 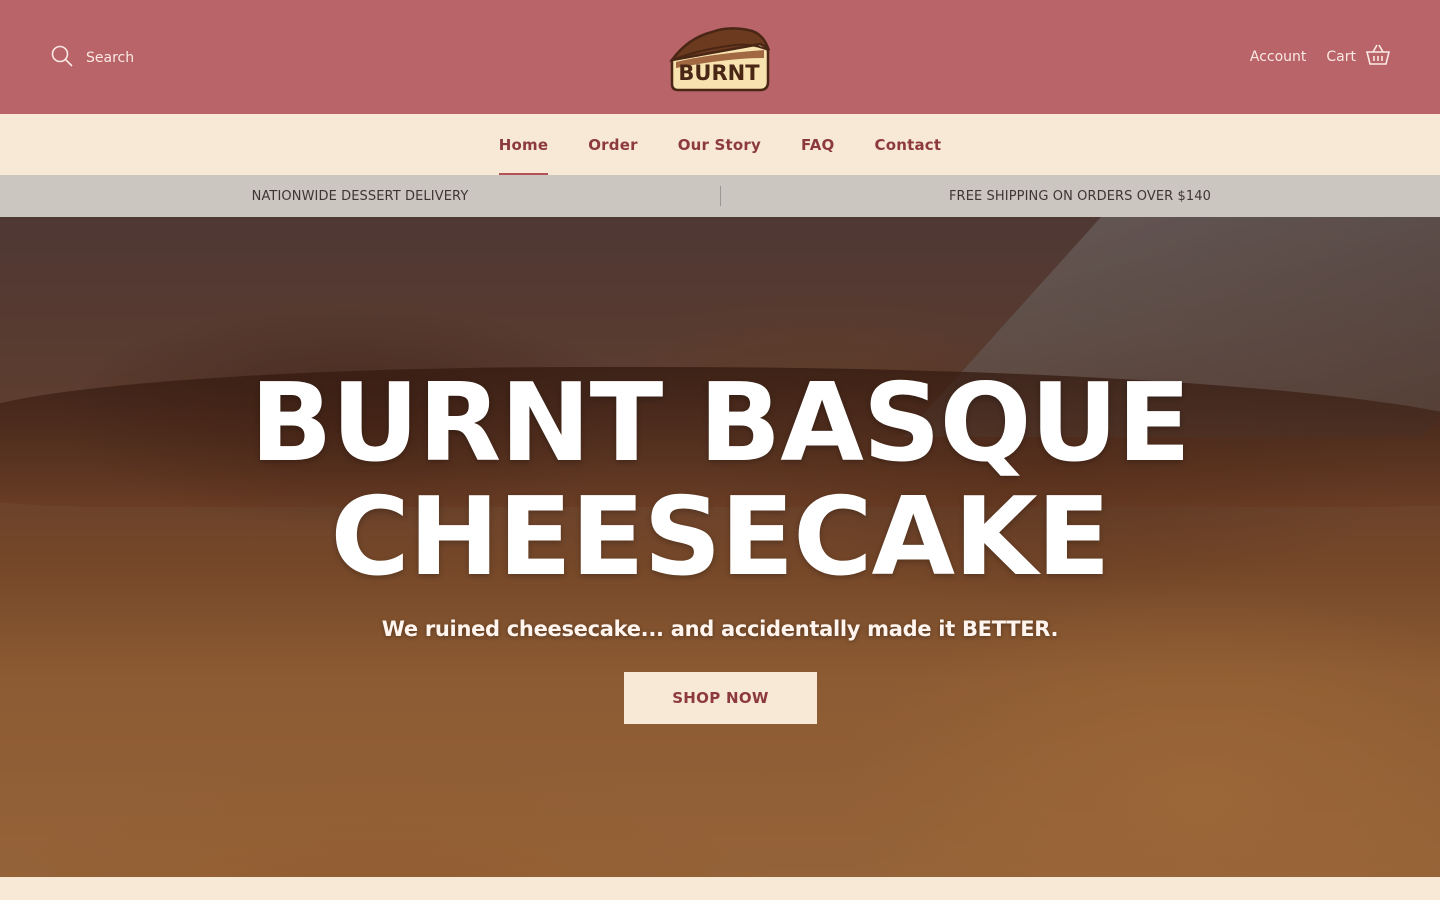 What do you see at coordinates (1278, 57) in the screenshot?
I see `account-link: Account` at bounding box center [1278, 57].